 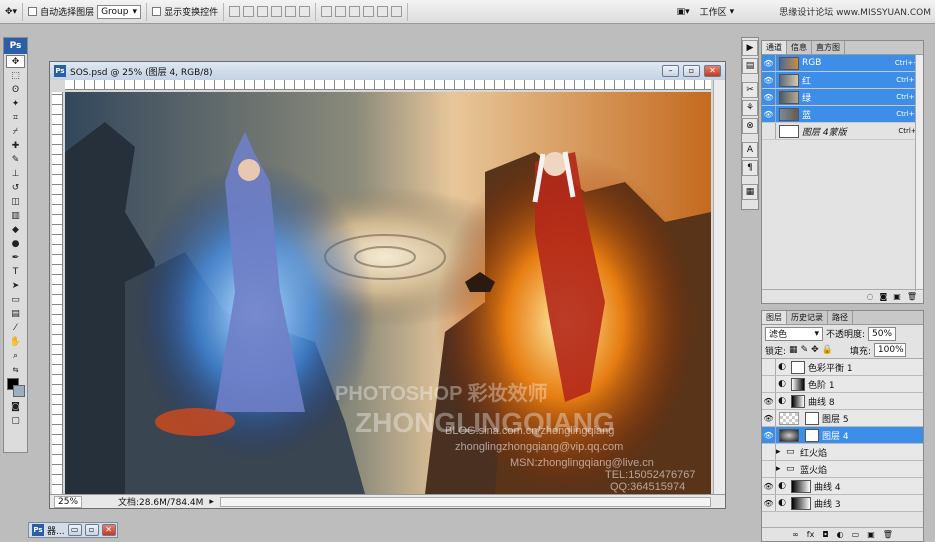 What do you see at coordinates (277, 11) in the screenshot?
I see `align-left-icon` at bounding box center [277, 11].